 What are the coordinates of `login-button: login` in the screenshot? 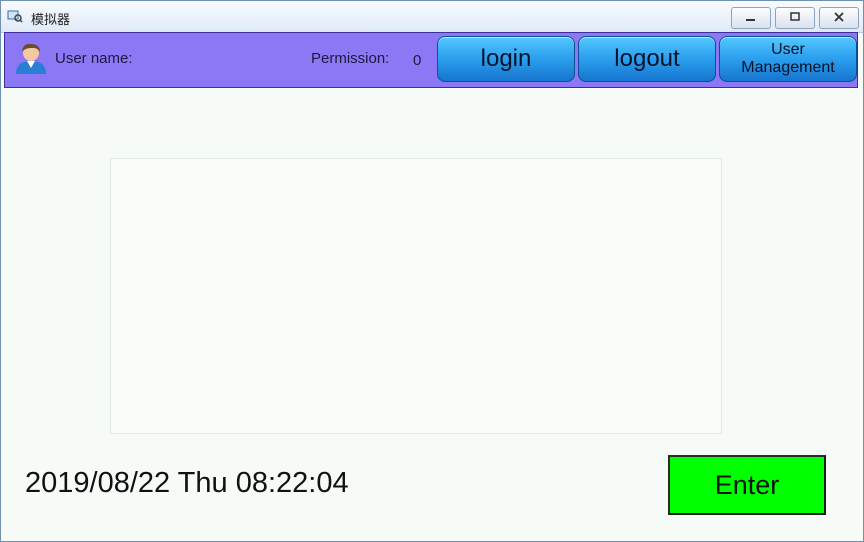 It's located at (506, 59).